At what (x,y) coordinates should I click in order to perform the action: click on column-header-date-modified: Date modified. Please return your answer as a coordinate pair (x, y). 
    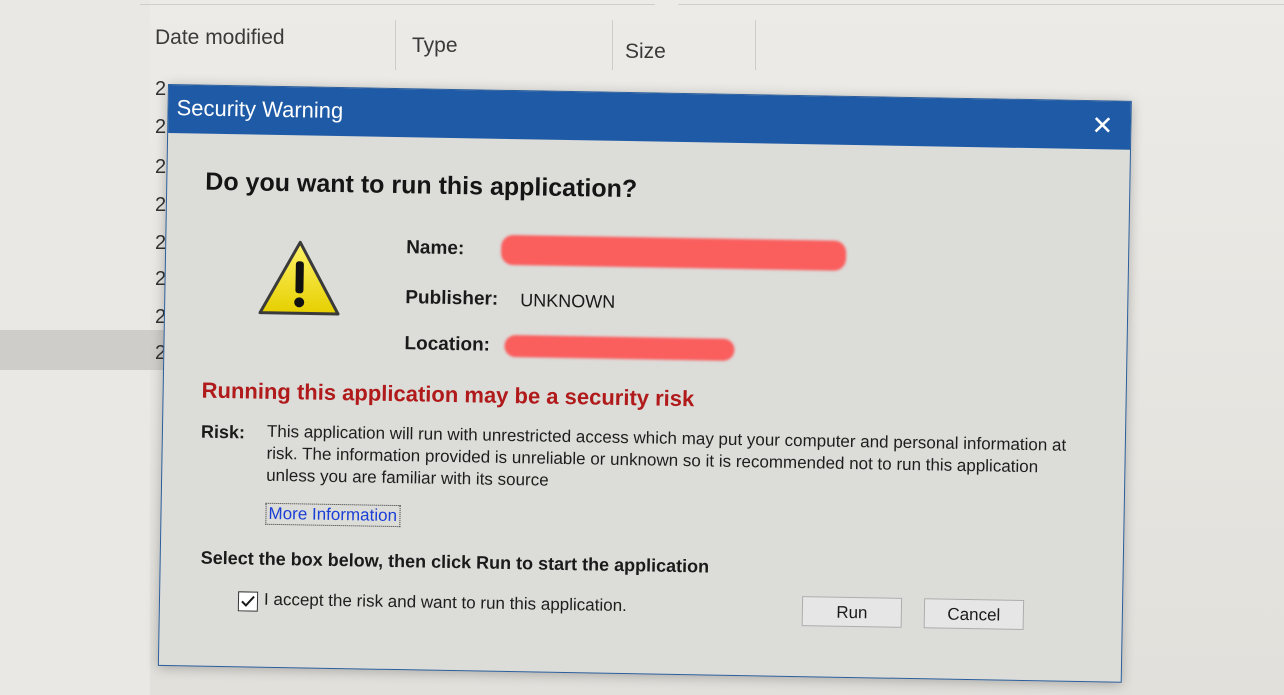
    Looking at the image, I should click on (220, 38).